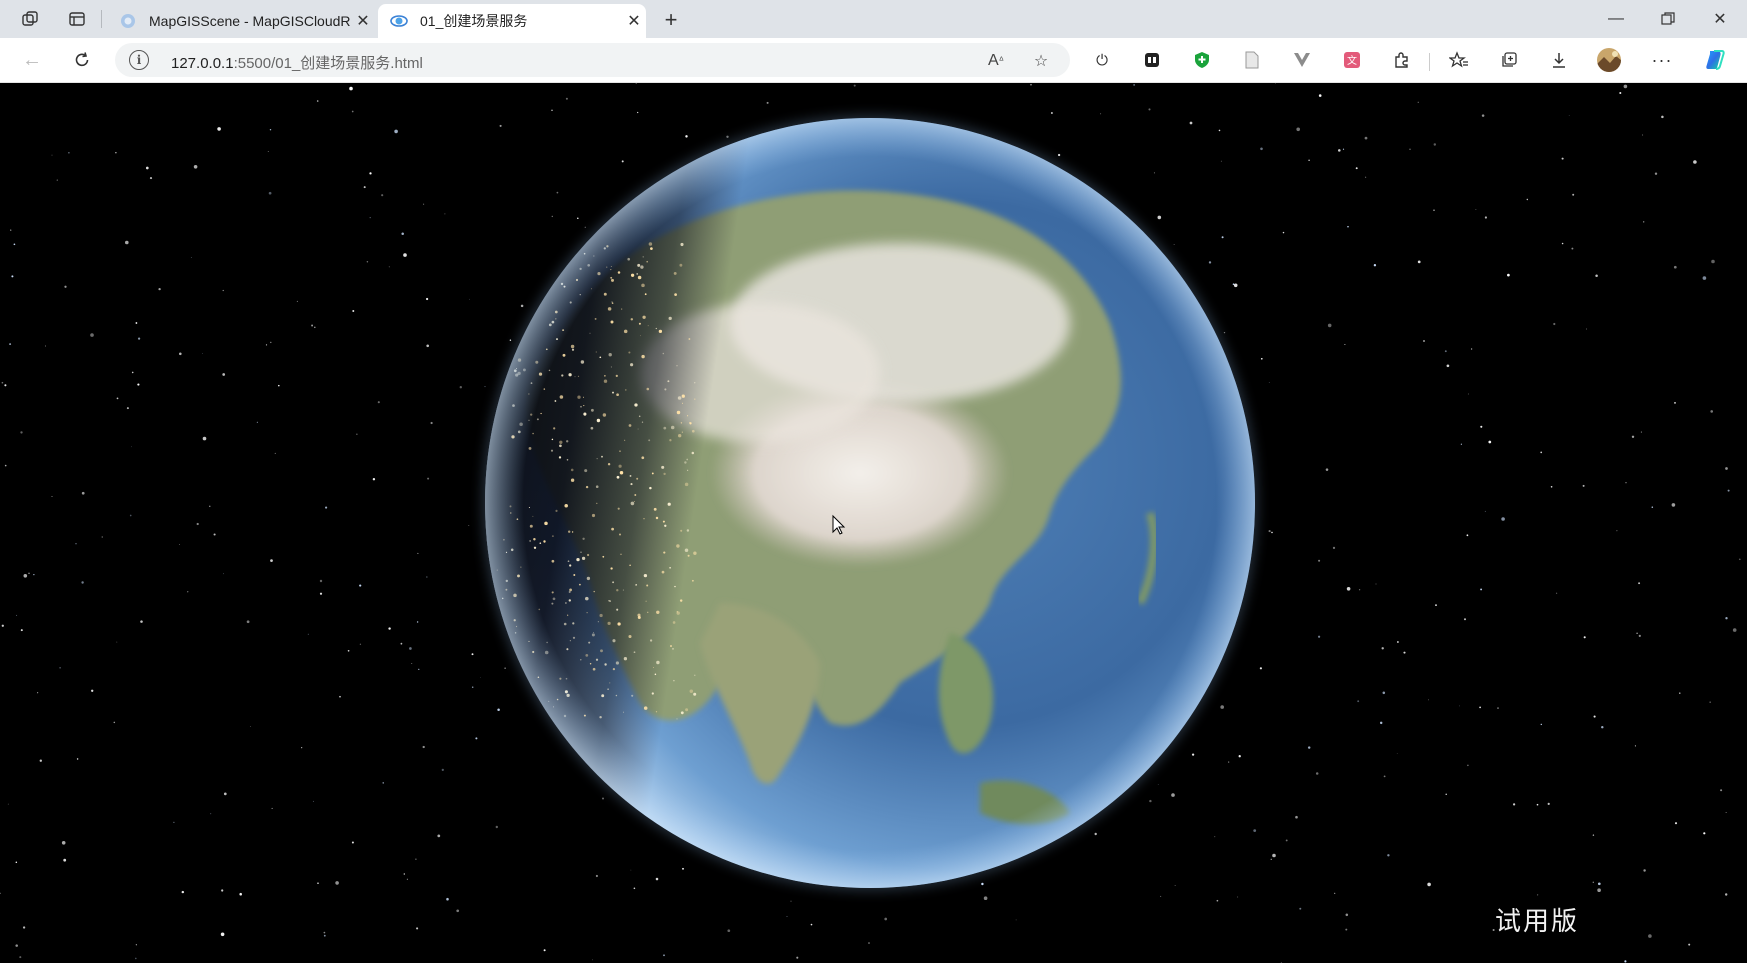 This screenshot has width=1747, height=963. I want to click on favorites-icon, so click(1459, 60).